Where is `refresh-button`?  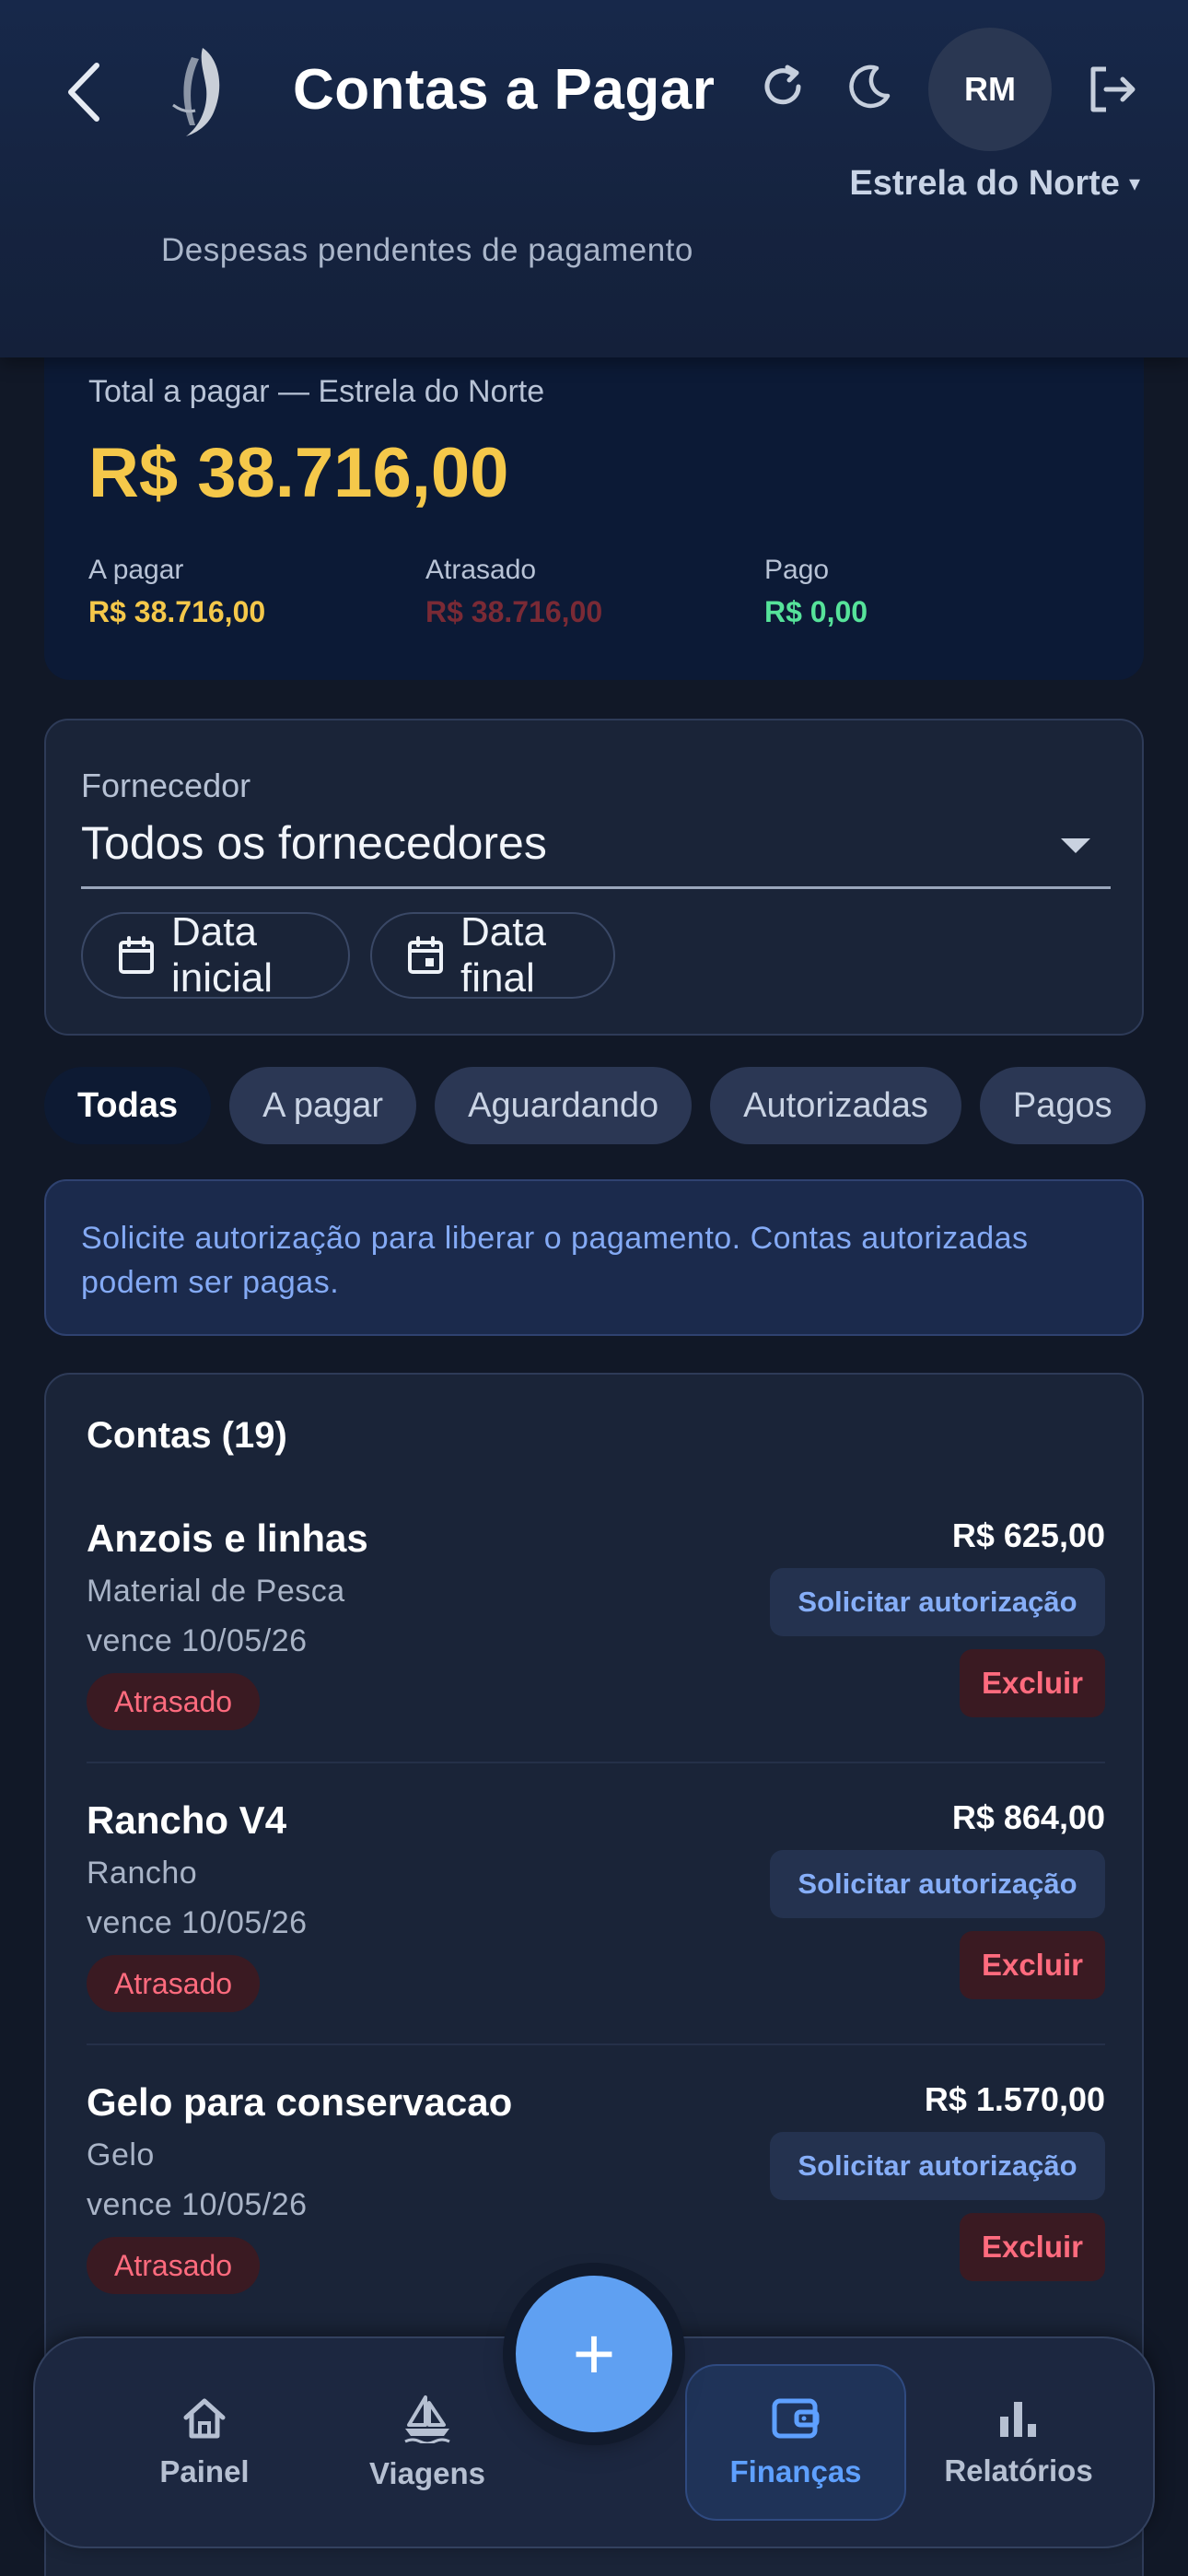
refresh-button is located at coordinates (782, 86).